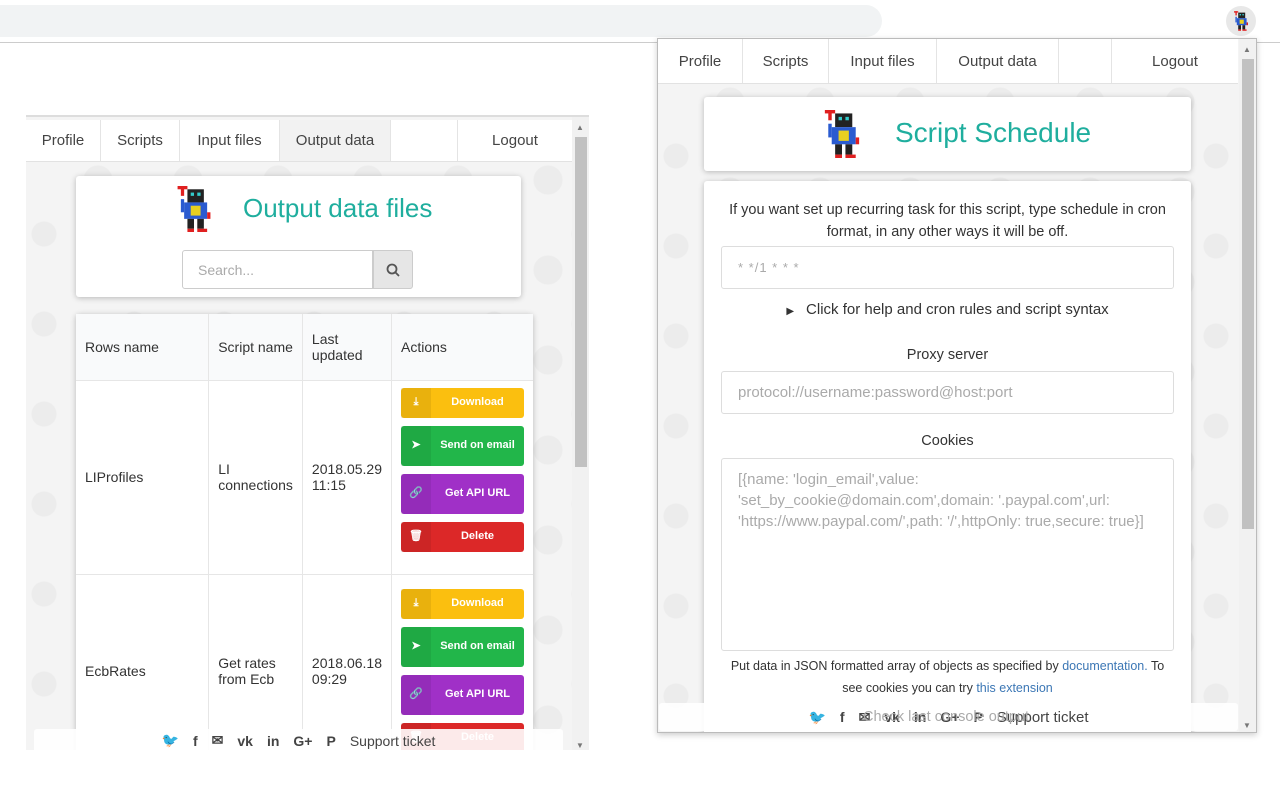 The image size is (1280, 800). Describe the element at coordinates (393, 741) in the screenshot. I see `support-ticket-link: Support ticket` at that location.